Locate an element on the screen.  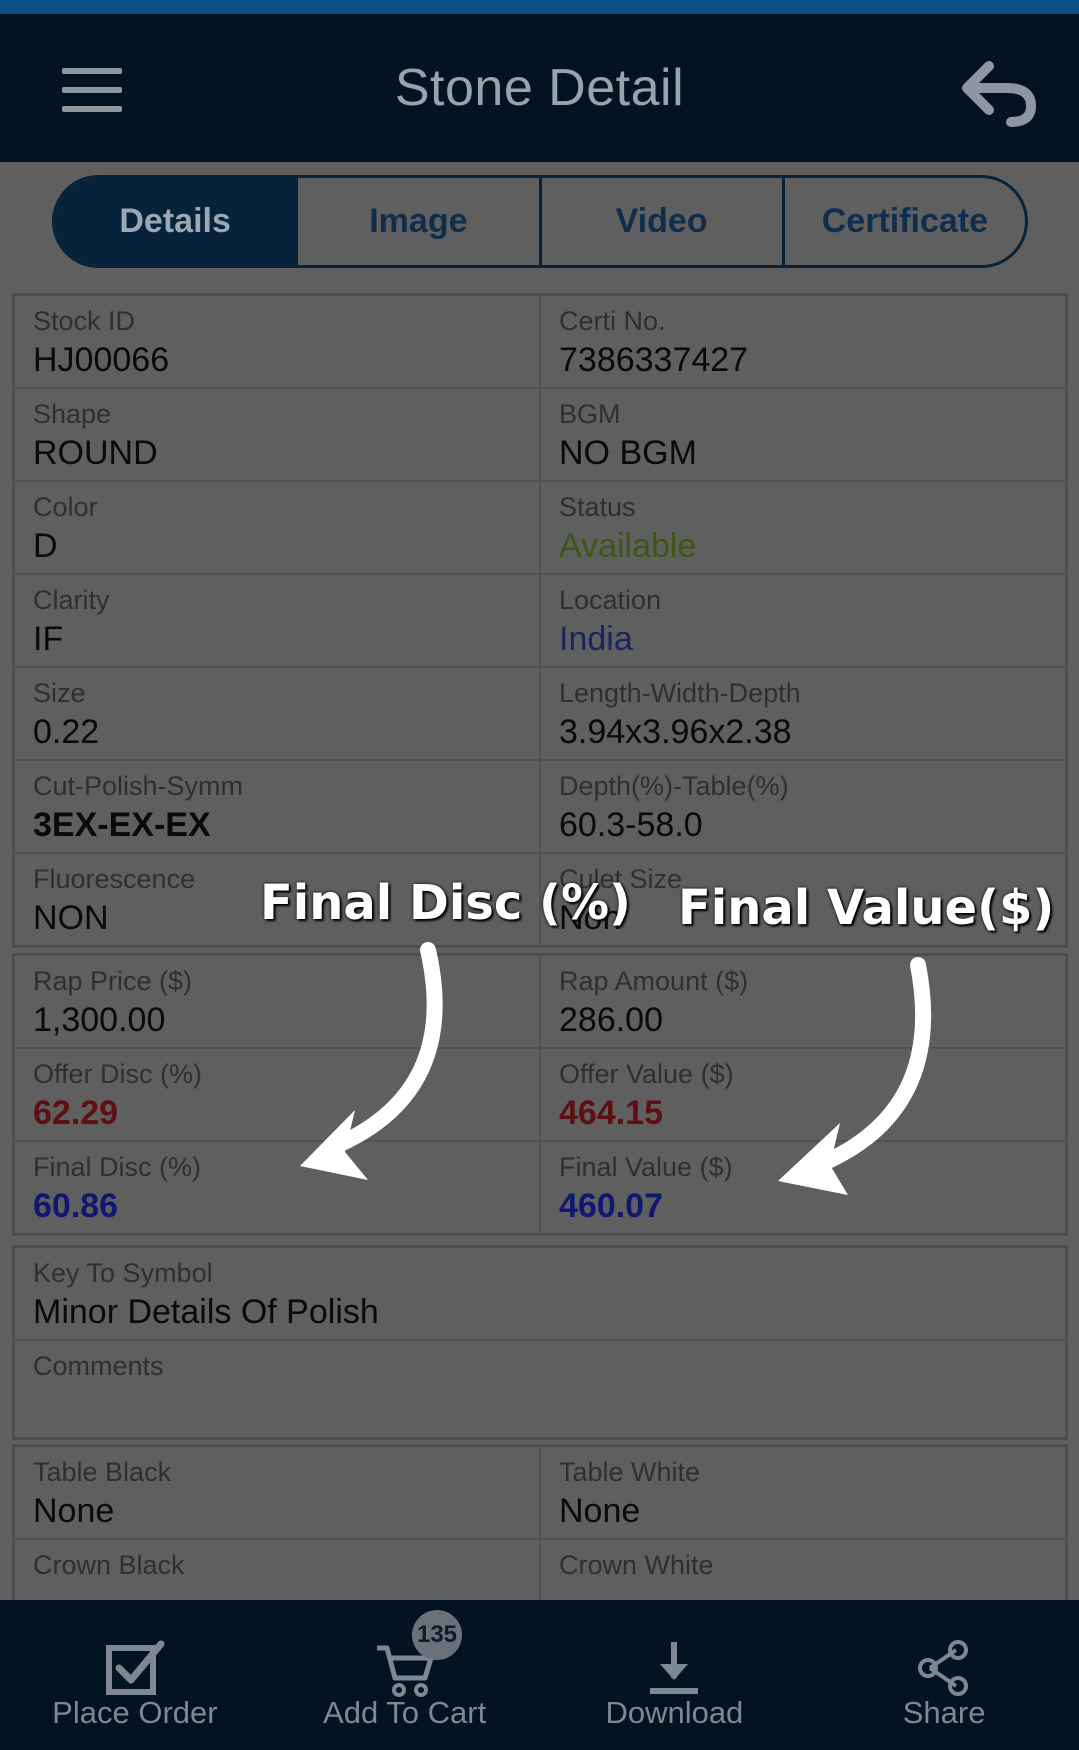
add-to-cart-button: Add To Cart is located at coordinates (405, 1675).